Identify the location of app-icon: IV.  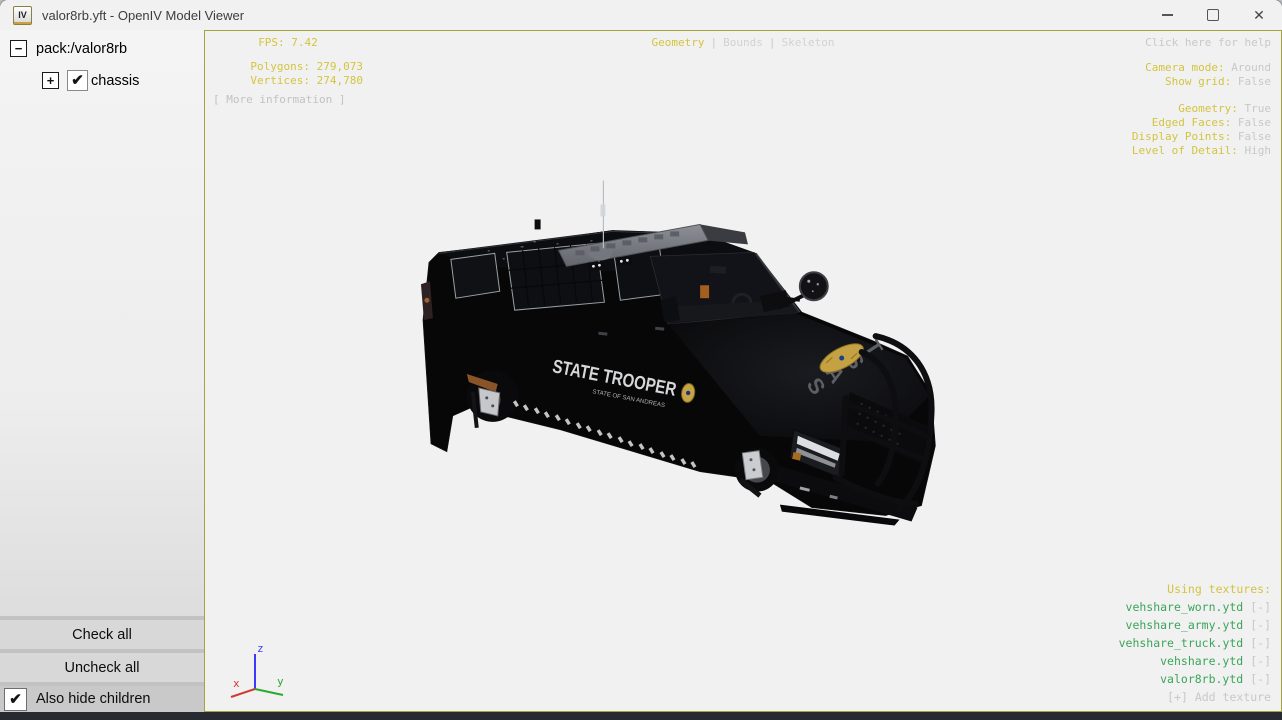
(22, 15).